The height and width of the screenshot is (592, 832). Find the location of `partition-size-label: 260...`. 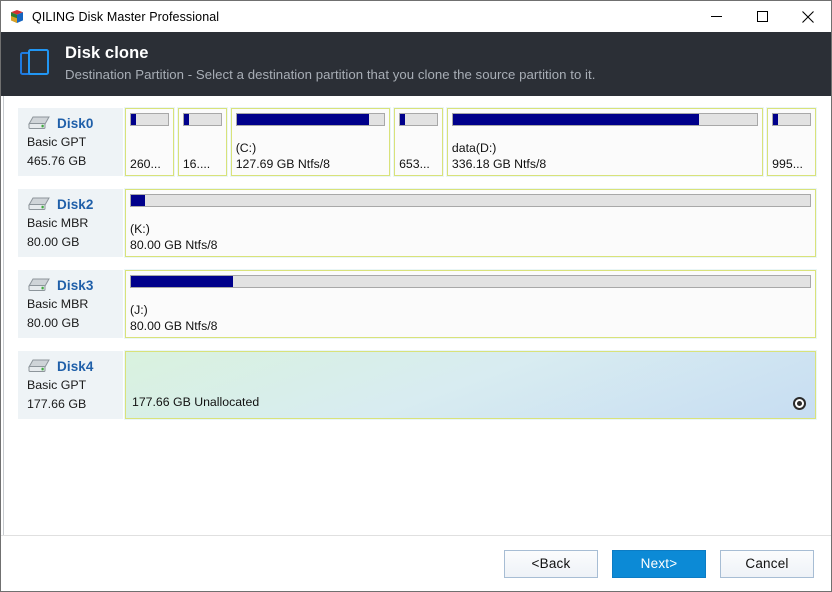

partition-size-label: 260... is located at coordinates (145, 164).